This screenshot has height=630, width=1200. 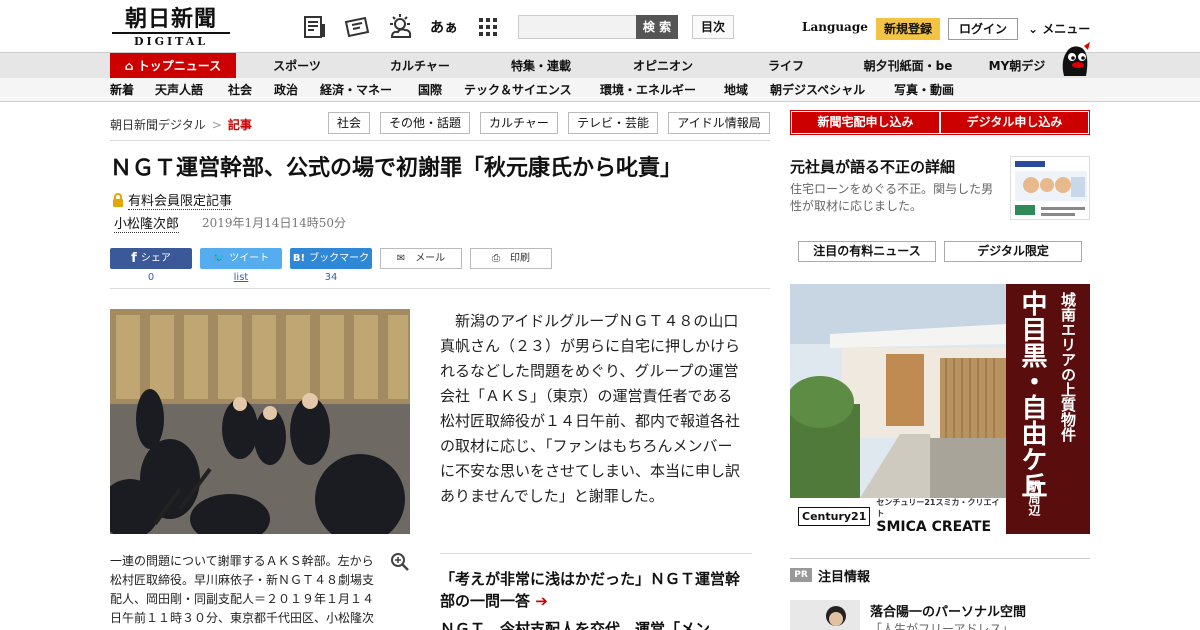 What do you see at coordinates (170, 19) in the screenshot?
I see `logo-main-text: 朝日新聞` at bounding box center [170, 19].